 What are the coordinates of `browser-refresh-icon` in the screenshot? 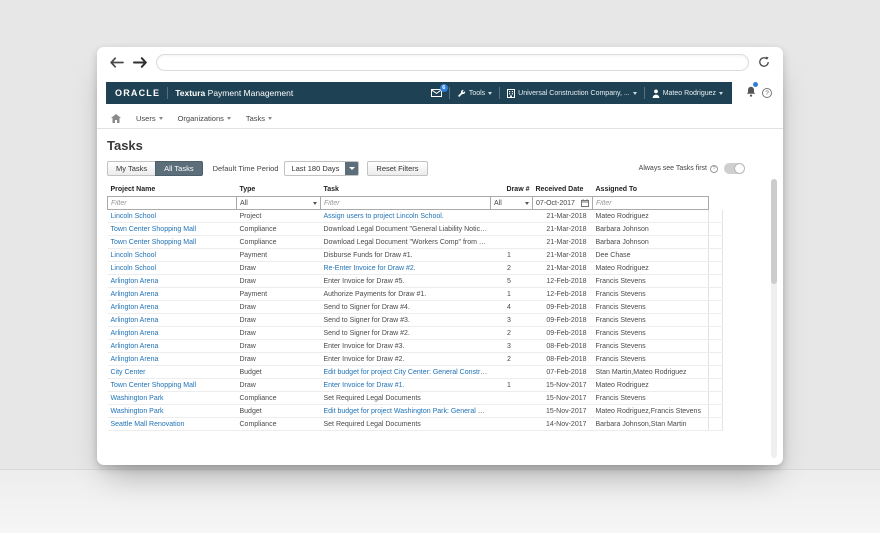 It's located at (764, 62).